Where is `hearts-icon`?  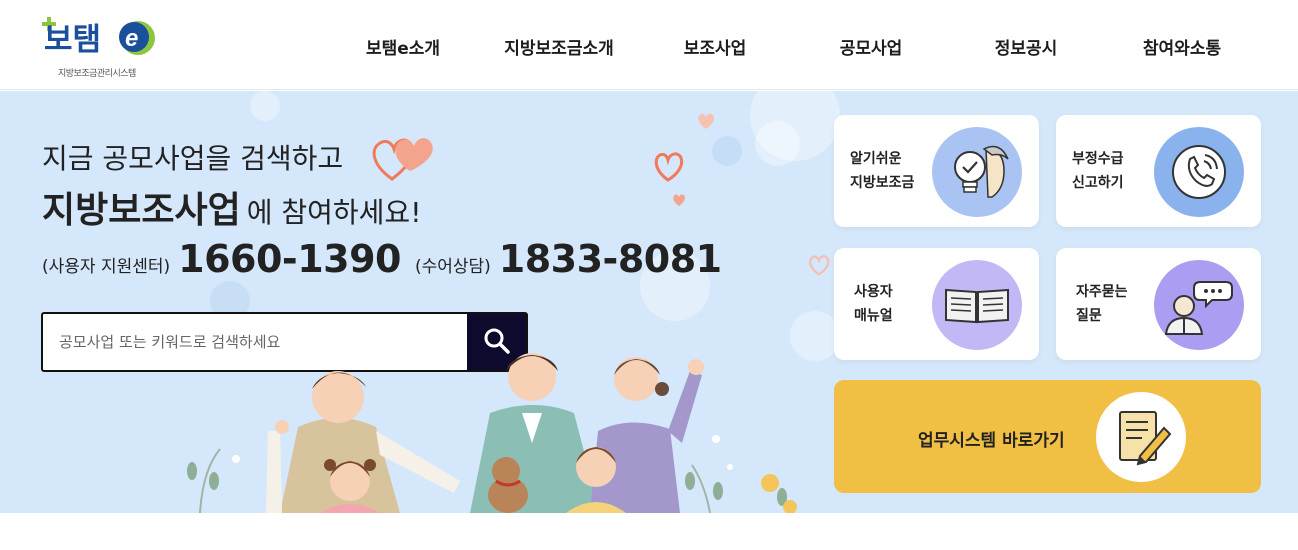 hearts-icon is located at coordinates (402, 159).